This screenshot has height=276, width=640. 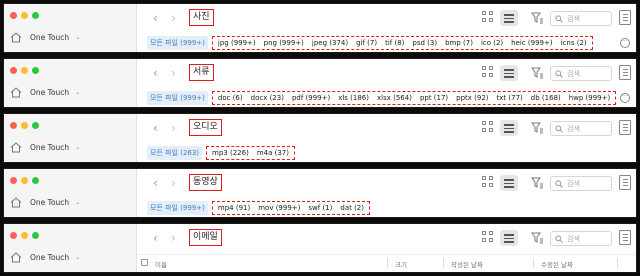 I want to click on device-name: One Touch, so click(x=50, y=92).